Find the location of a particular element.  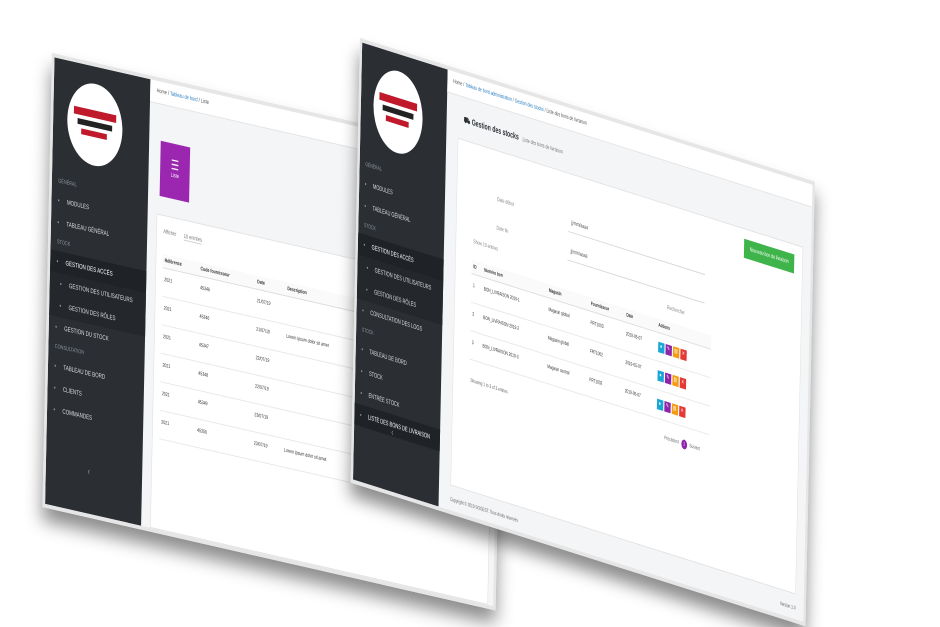

date-start-field: jj/mm/aaaa is located at coordinates (579, 225).